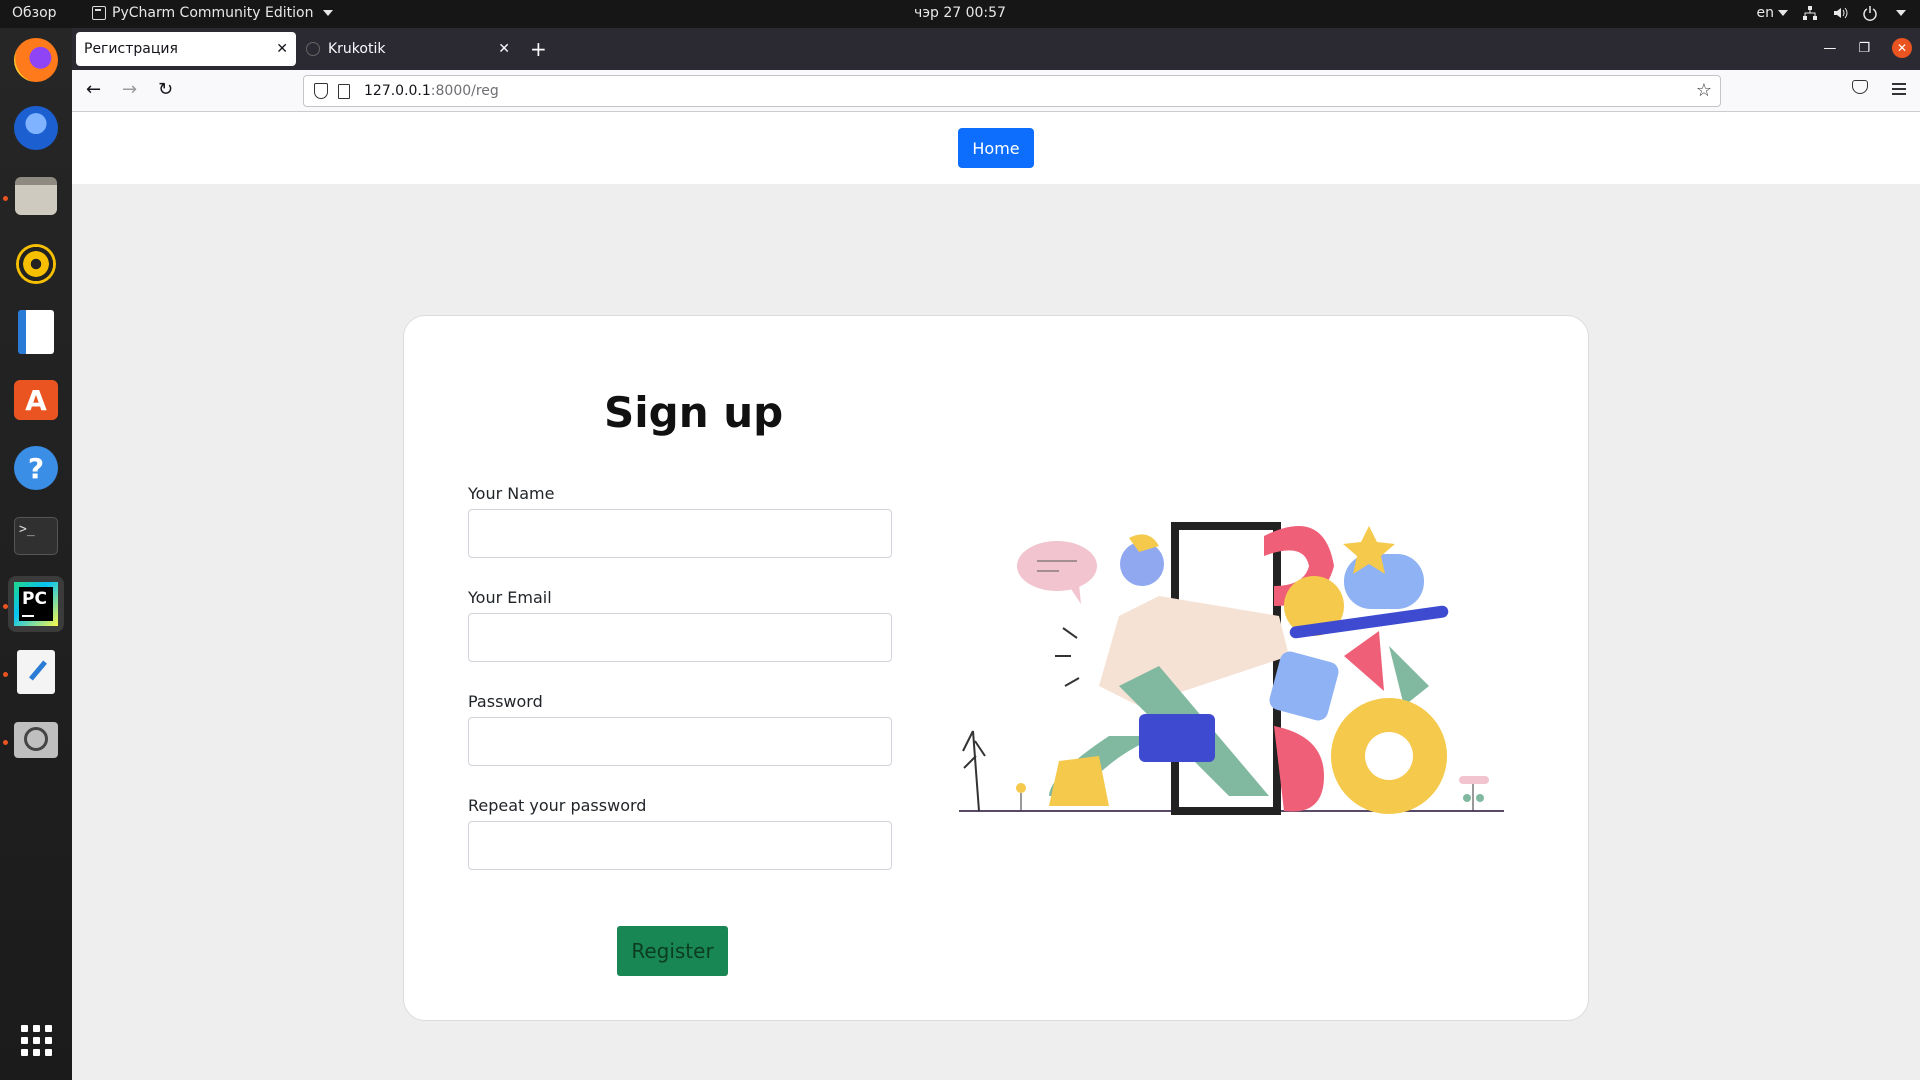 This screenshot has height=1080, width=1920. I want to click on dock-rhythmbox, so click(36, 264).